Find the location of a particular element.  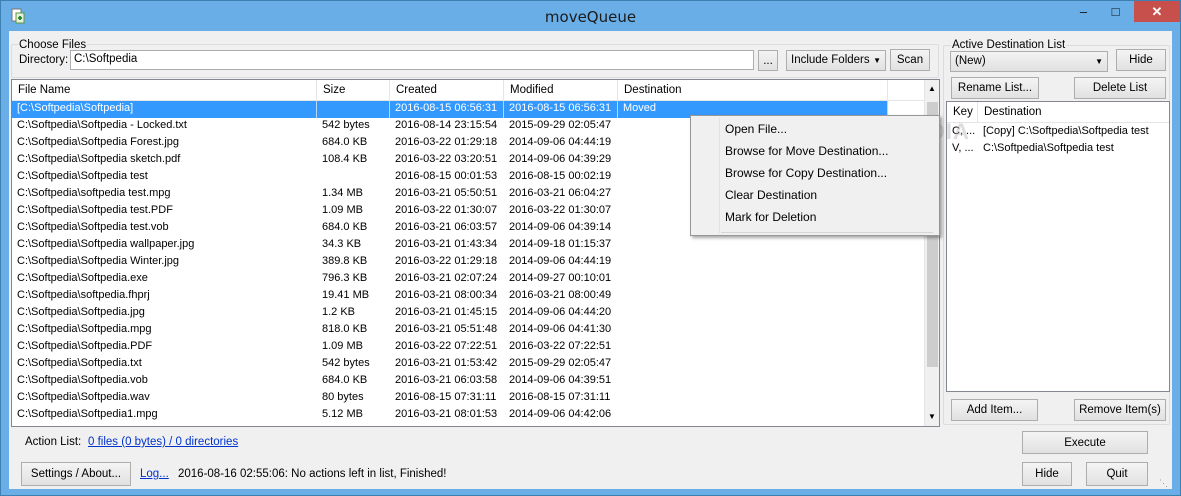

table-cell: 2014-09-06 04:44:19 is located at coordinates (560, 261).